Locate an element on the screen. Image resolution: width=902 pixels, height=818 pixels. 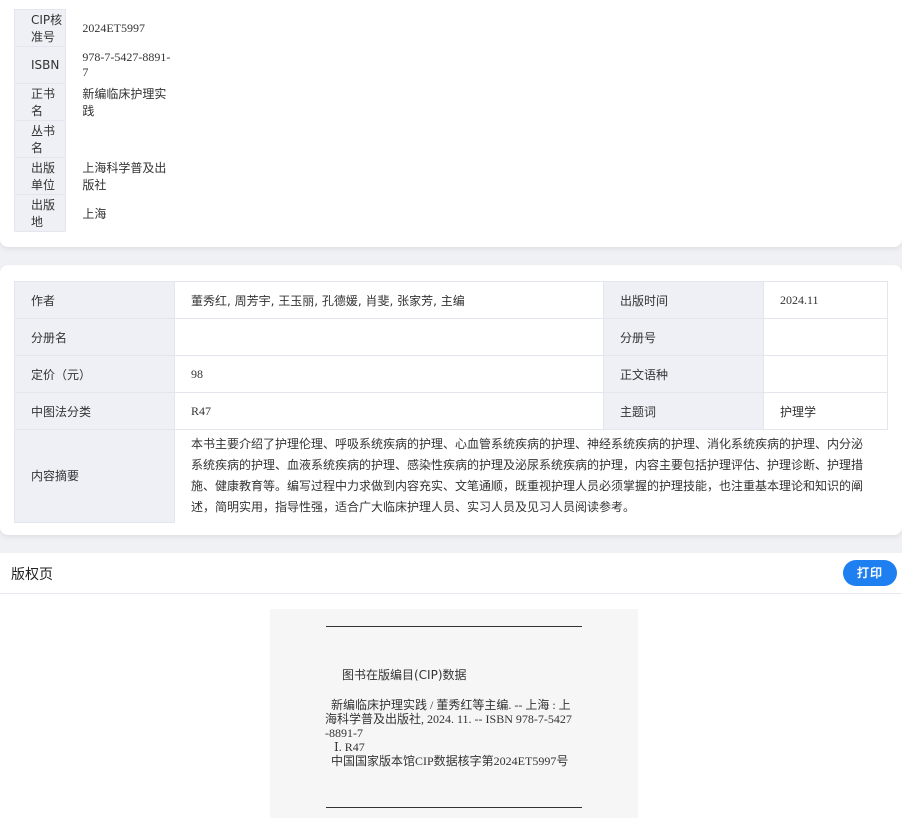
cip-heading: 图书在版编目(CIP)数据 is located at coordinates (404, 675).